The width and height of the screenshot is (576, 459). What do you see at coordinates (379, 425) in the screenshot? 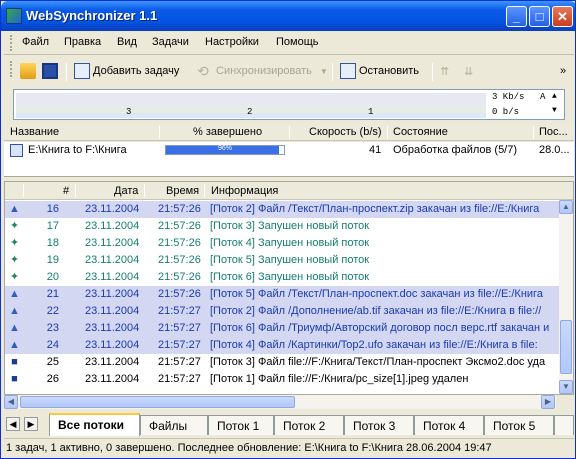
I see `tab-thread-3: Поток 3` at bounding box center [379, 425].